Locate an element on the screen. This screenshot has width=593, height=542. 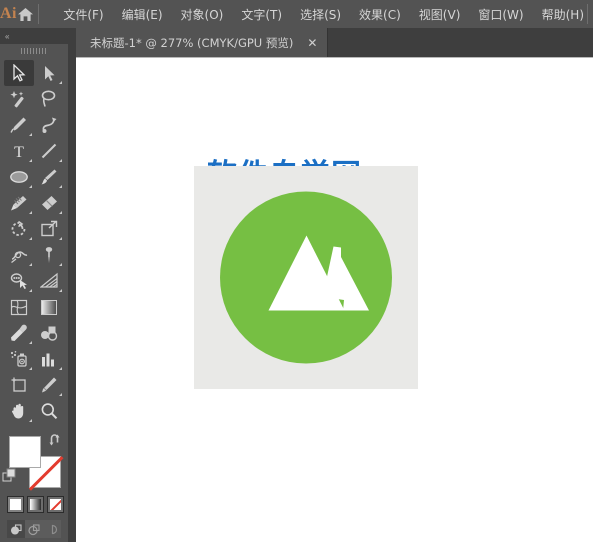
tool-shape-builder is located at coordinates (19, 281).